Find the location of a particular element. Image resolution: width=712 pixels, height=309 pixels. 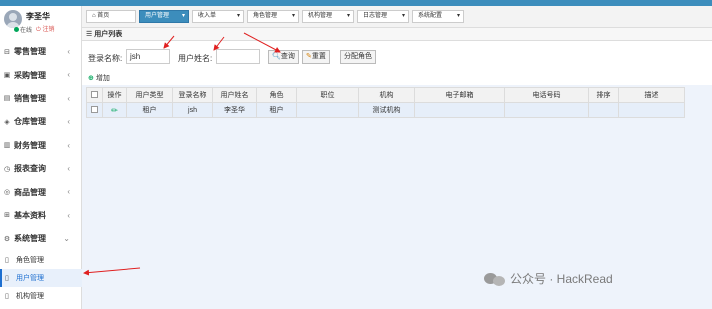

search-form: 登录名称: jsh 用户姓名: 🔍︎查询 ✎重置 分配角色 is located at coordinates (397, 56).